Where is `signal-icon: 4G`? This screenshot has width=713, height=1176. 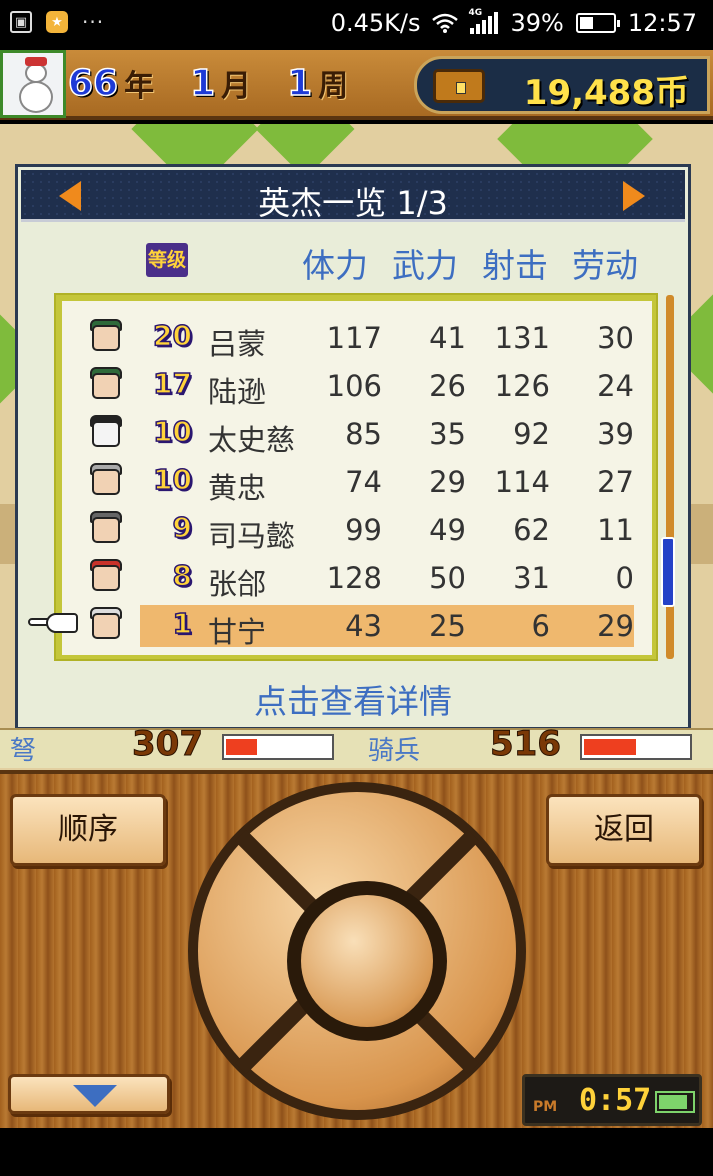
signal-icon: 4G is located at coordinates (483, 21).